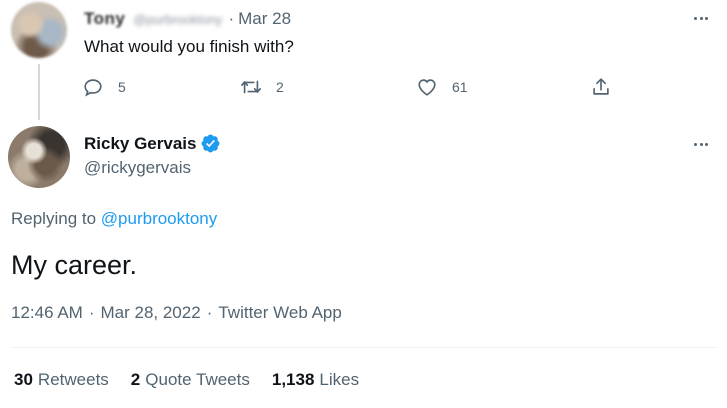  I want to click on like-count: 61, so click(460, 87).